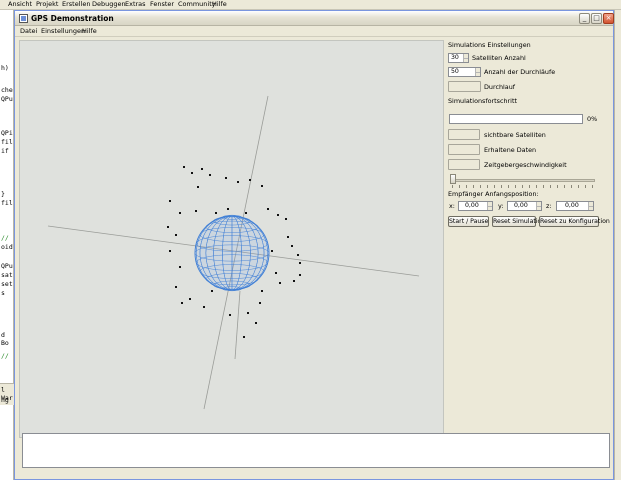 Image resolution: width=621 pixels, height=480 pixels. What do you see at coordinates (7, 394) in the screenshot?
I see `ide-output-tab: l War ng` at bounding box center [7, 394].